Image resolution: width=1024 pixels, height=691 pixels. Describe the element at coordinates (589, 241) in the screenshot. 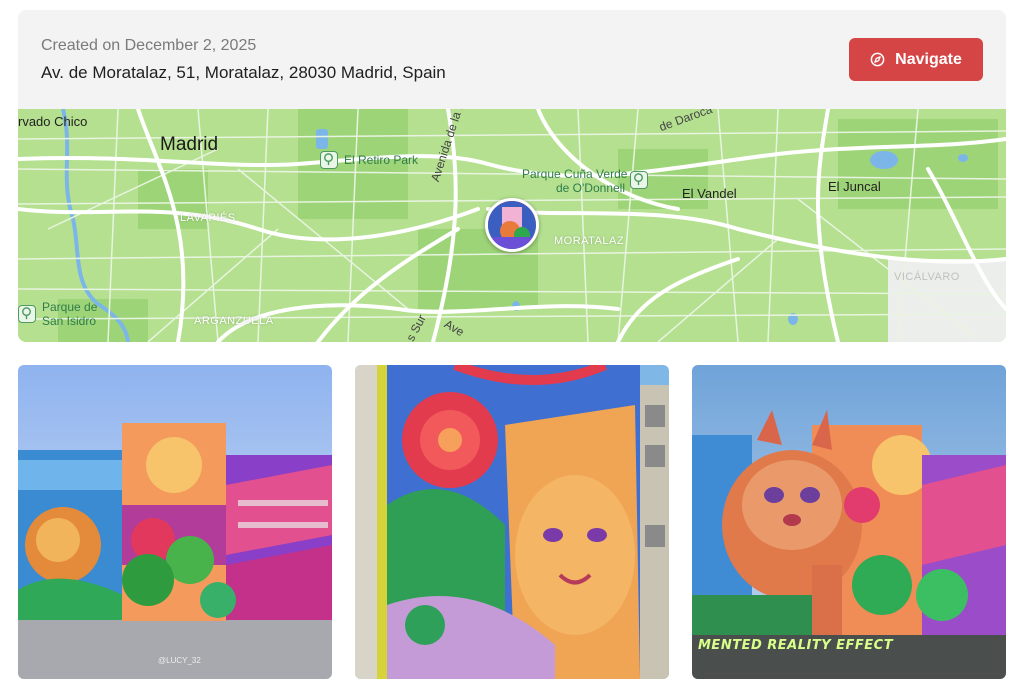

I see `map-label-moratalaz: MORATALAZ` at that location.